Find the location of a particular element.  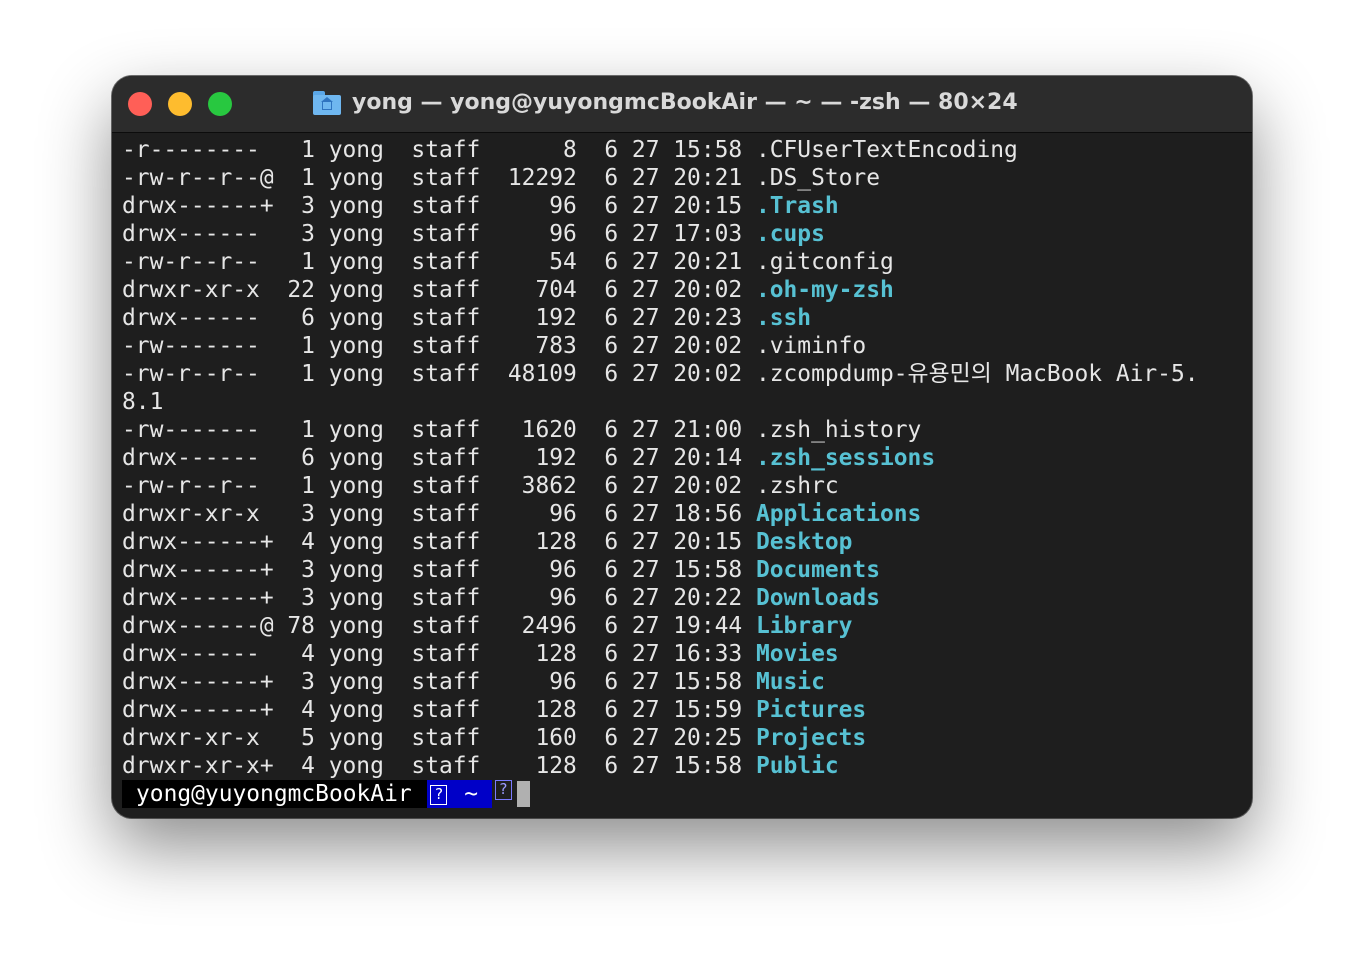

directory-name: .zsh_sessions is located at coordinates (845, 458).